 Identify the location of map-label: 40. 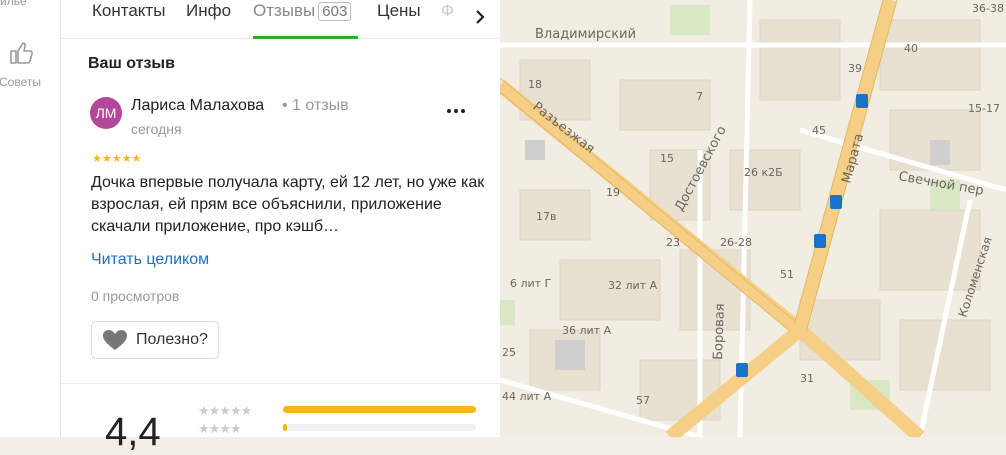
(911, 48).